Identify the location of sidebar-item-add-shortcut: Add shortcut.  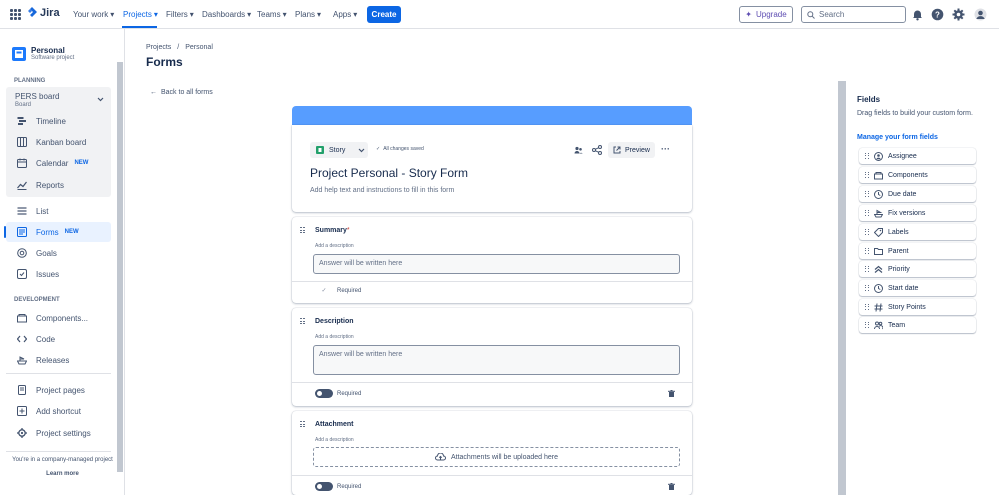
(58, 411).